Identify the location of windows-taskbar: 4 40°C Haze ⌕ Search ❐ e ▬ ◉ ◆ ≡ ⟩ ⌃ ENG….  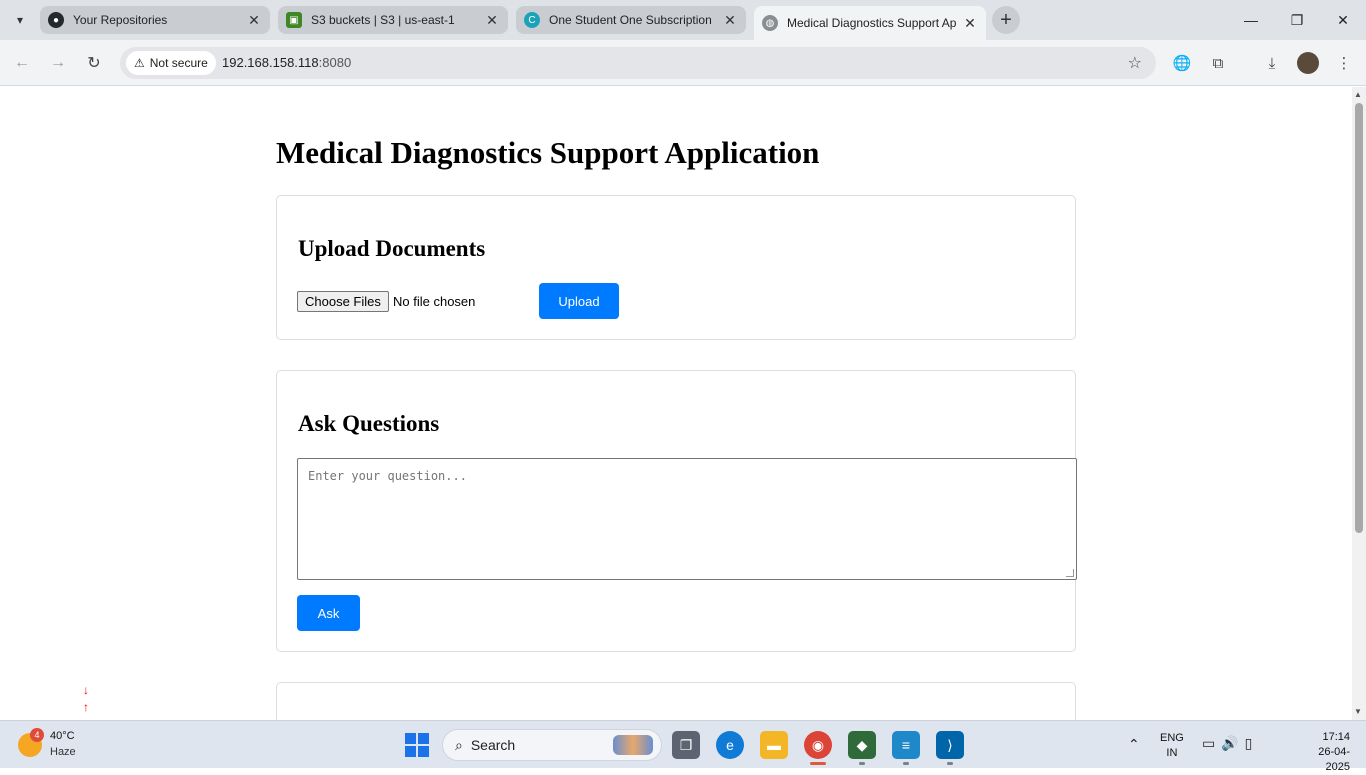
(683, 746).